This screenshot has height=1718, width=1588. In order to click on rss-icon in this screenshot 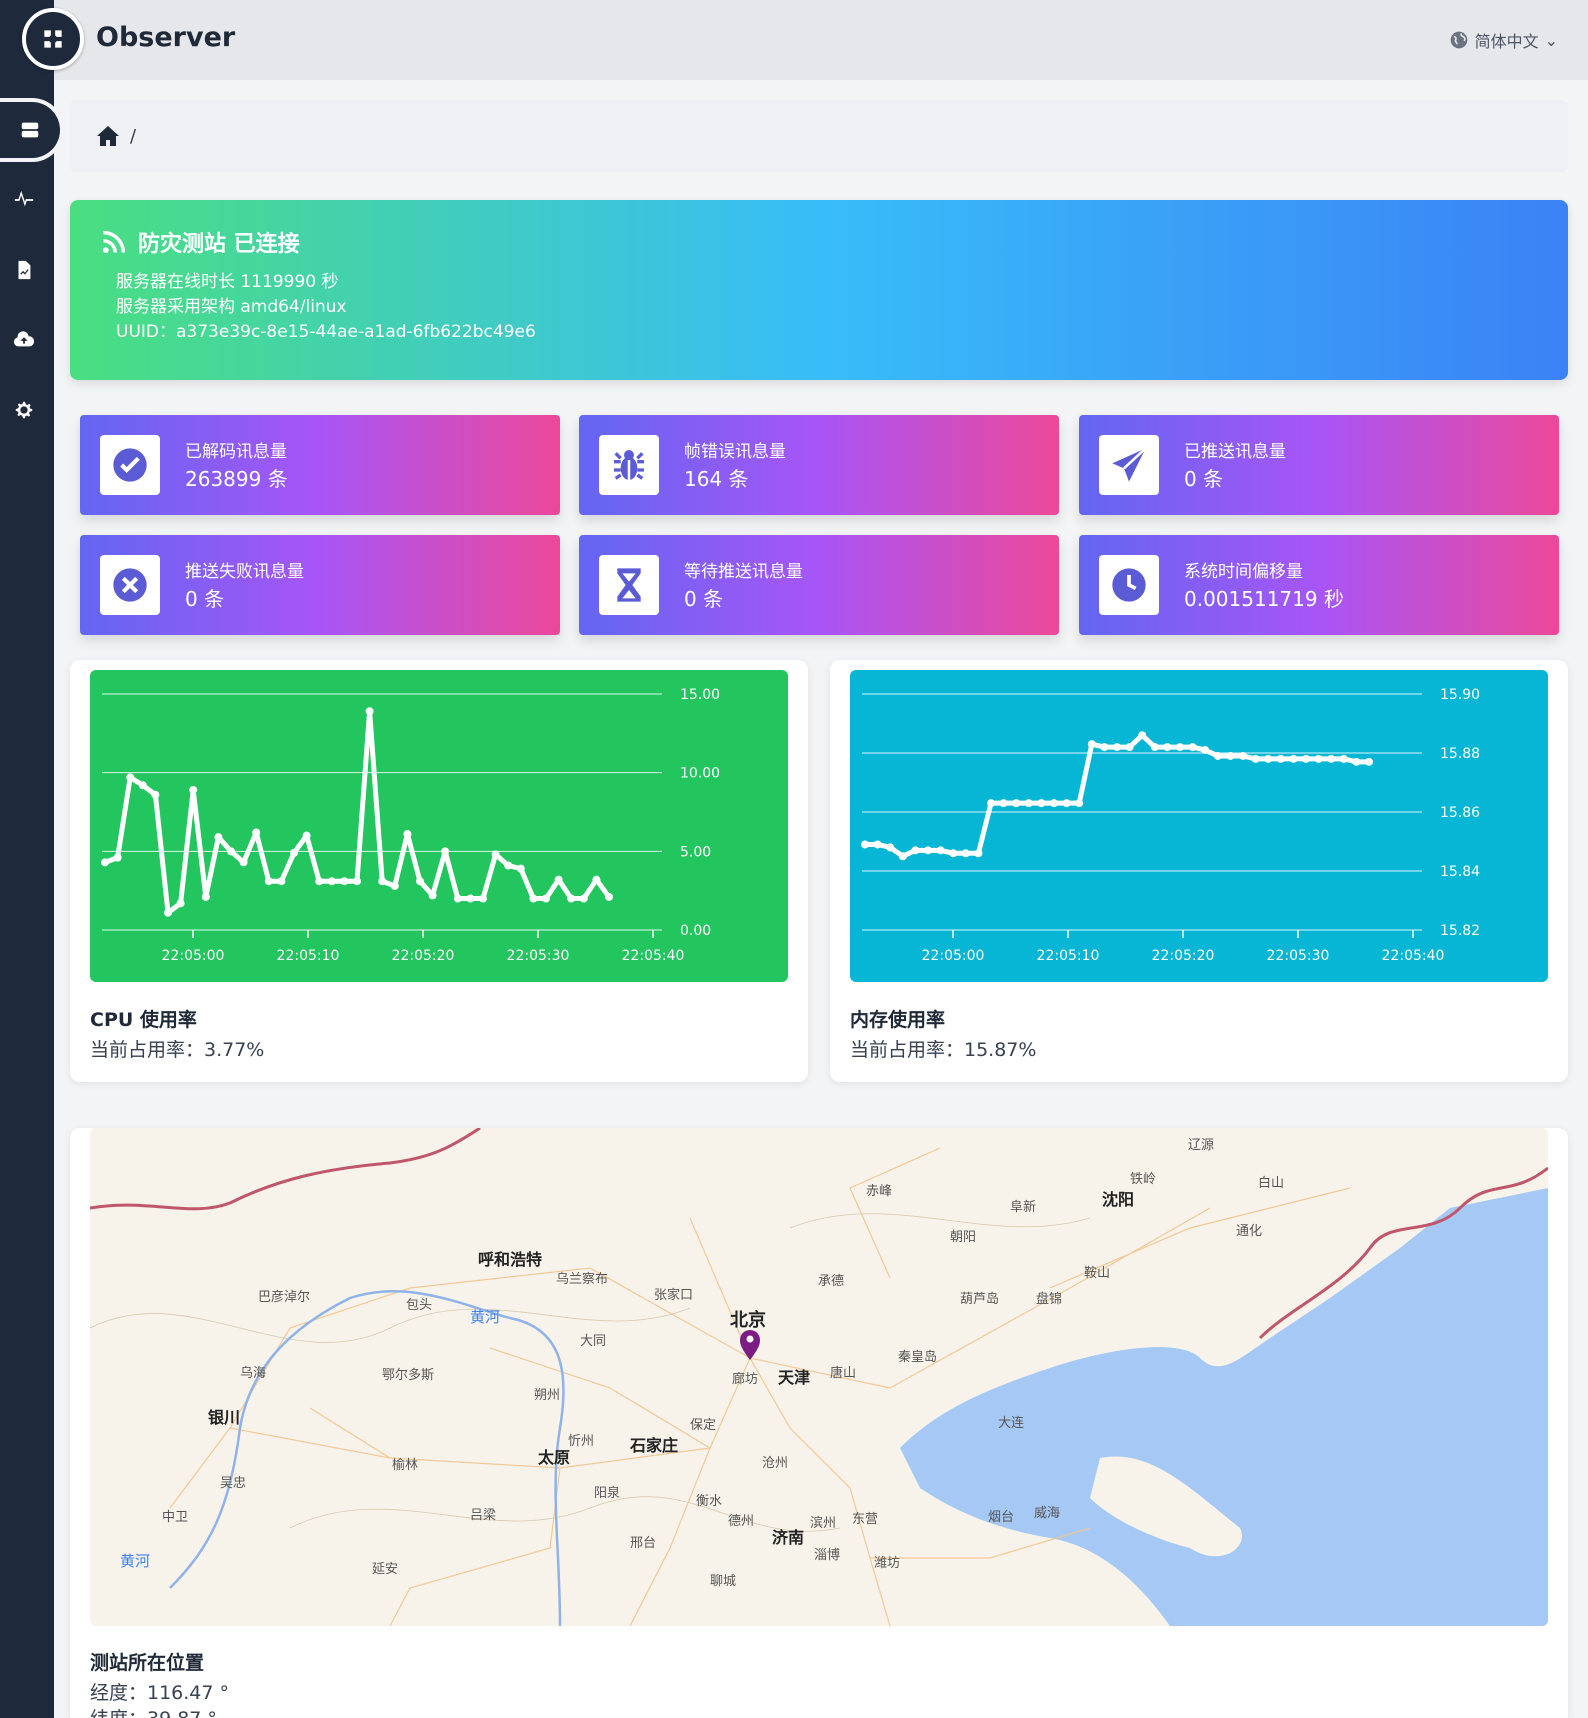, I will do `click(114, 242)`.